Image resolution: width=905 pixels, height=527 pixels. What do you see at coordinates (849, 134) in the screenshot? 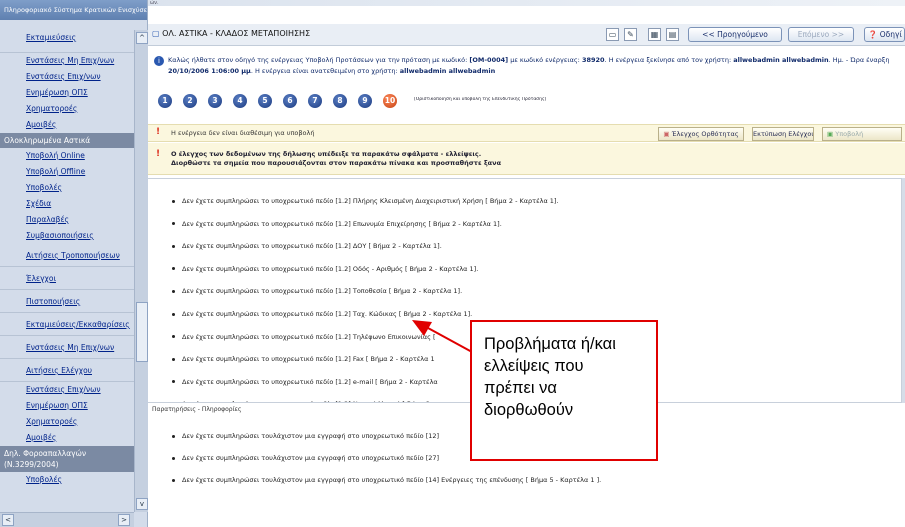
I see `submit-label: Υποβολή` at bounding box center [849, 134].